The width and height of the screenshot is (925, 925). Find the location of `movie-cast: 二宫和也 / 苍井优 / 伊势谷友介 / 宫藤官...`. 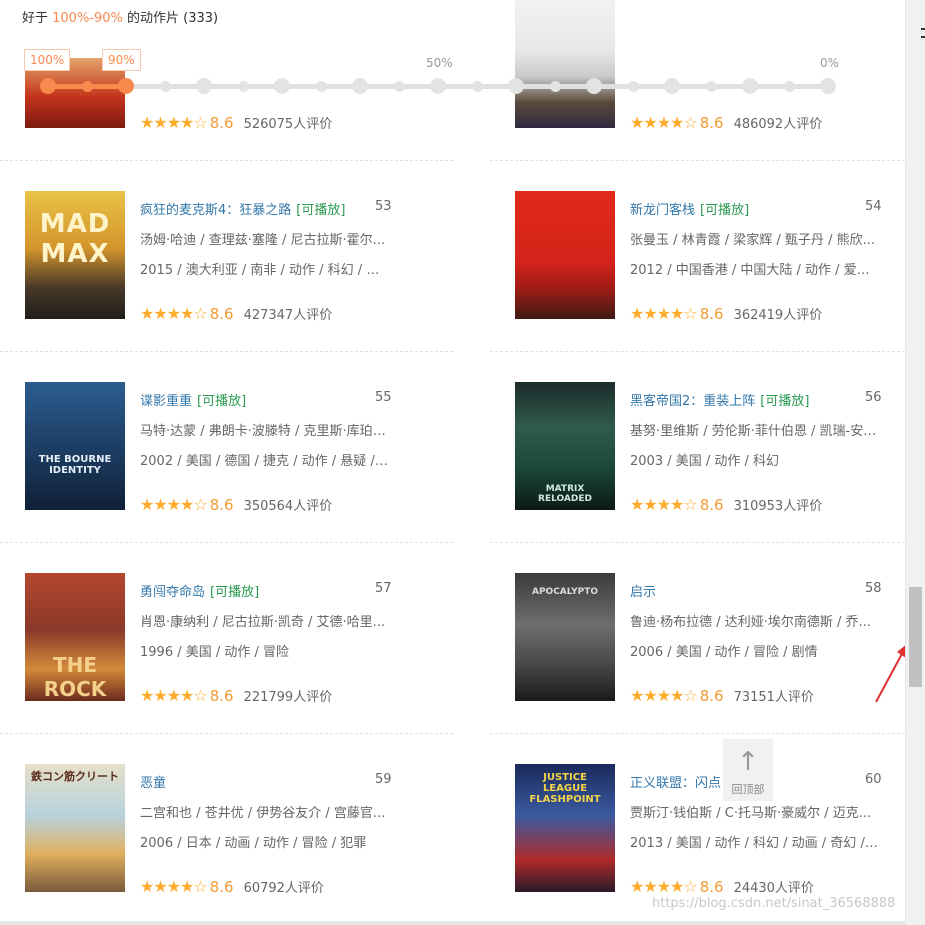

movie-cast: 二宫和也 / 苍井优 / 伊势谷友介 / 宫藤官... is located at coordinates (263, 813).